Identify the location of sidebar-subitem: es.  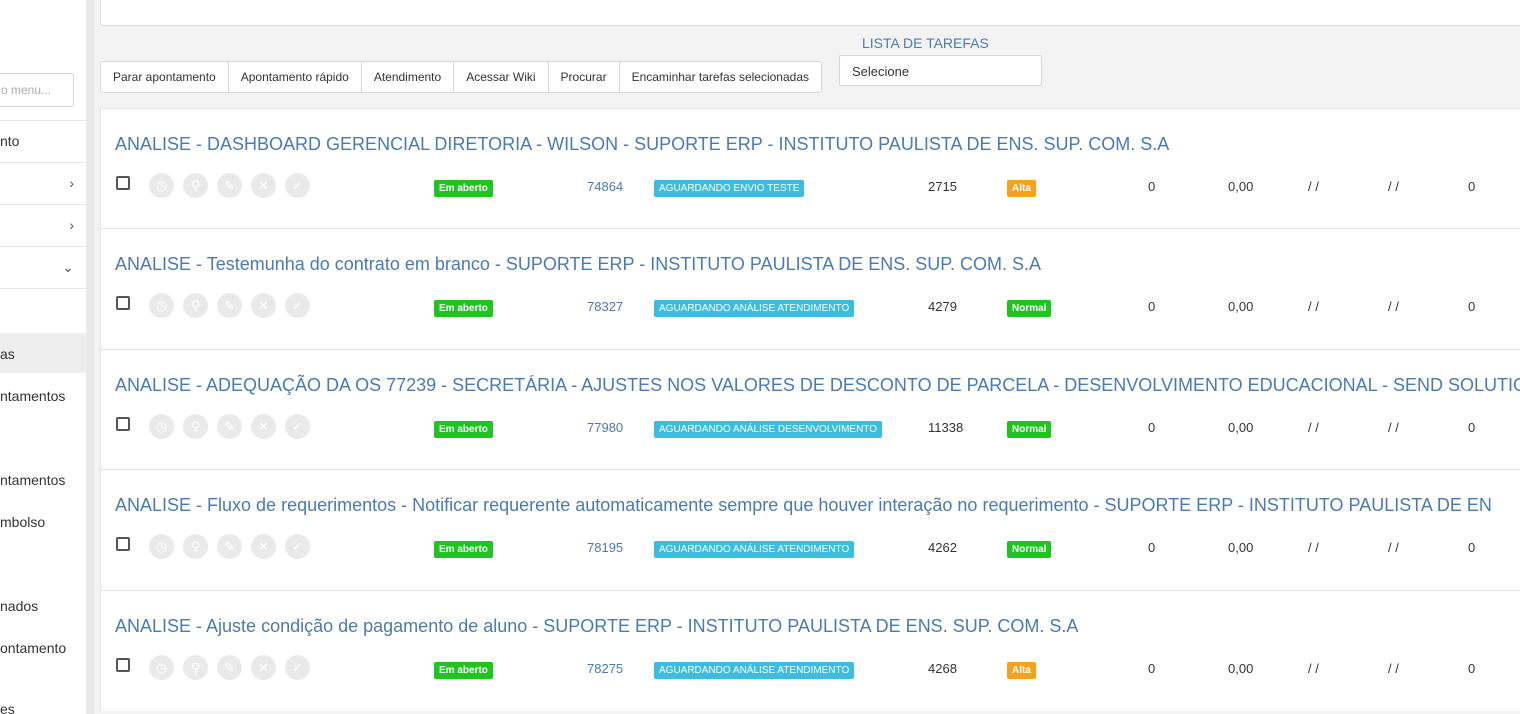
(43, 706).